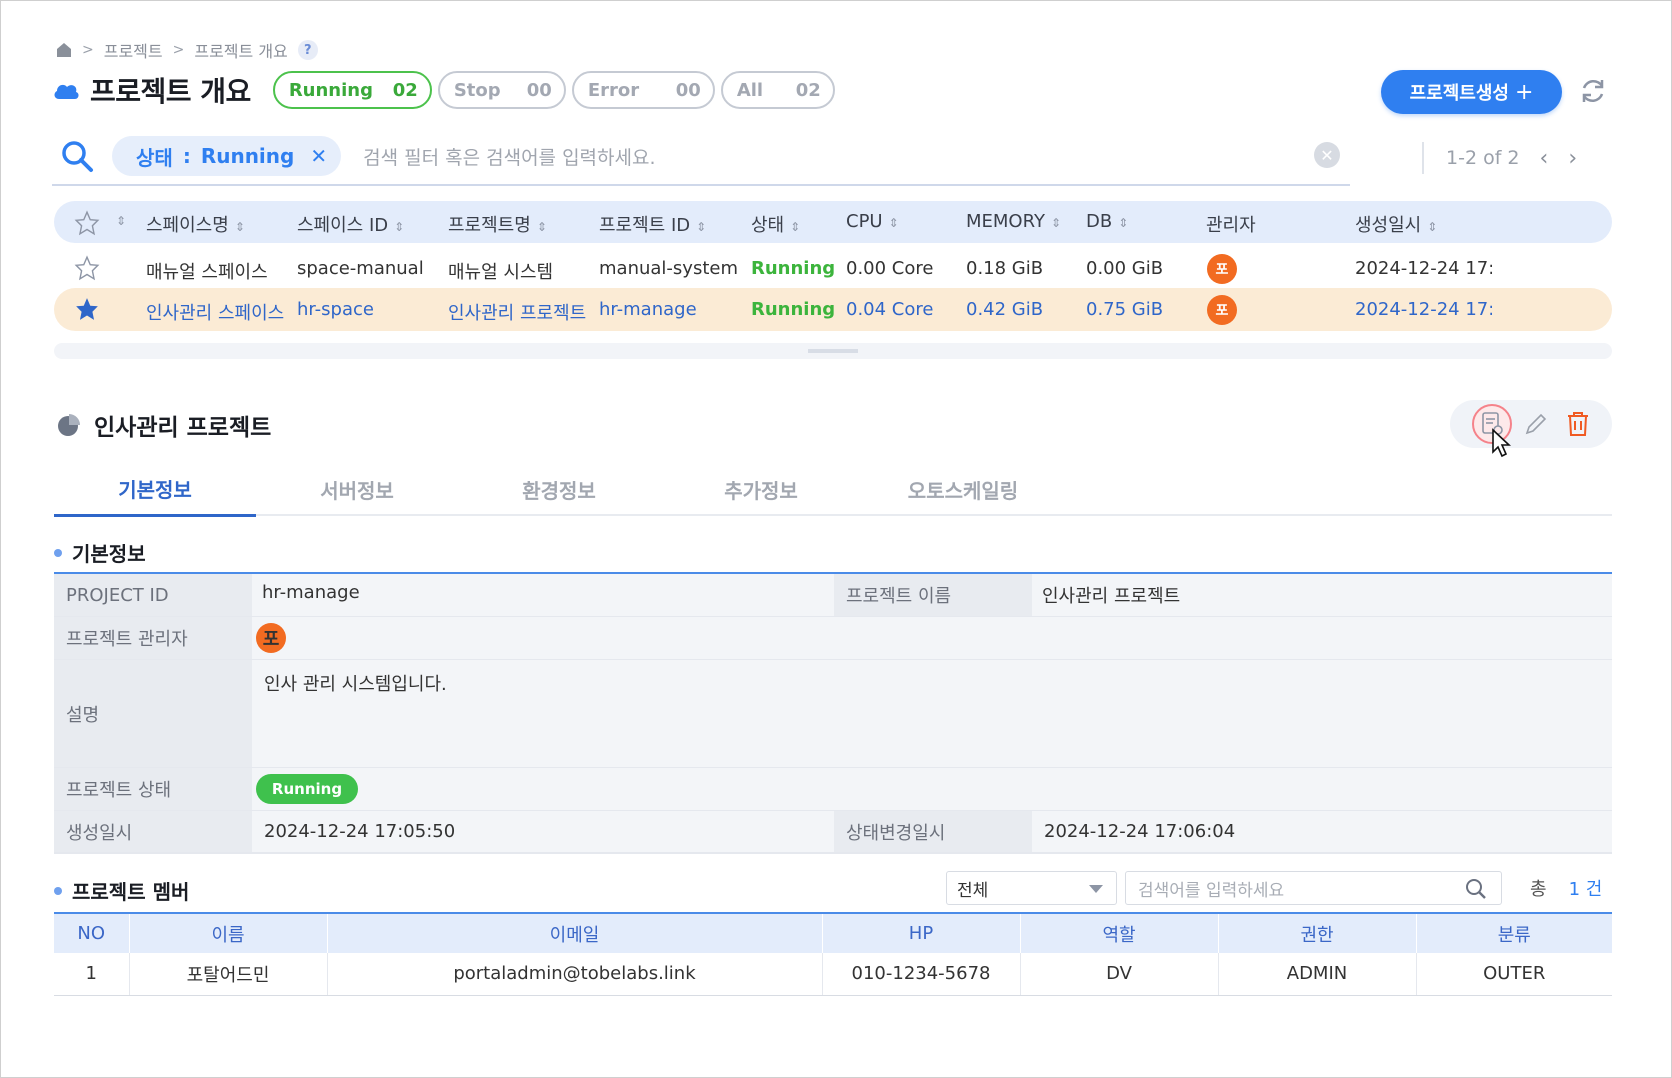 The image size is (1672, 1078). I want to click on col-label: CPU, so click(864, 221).